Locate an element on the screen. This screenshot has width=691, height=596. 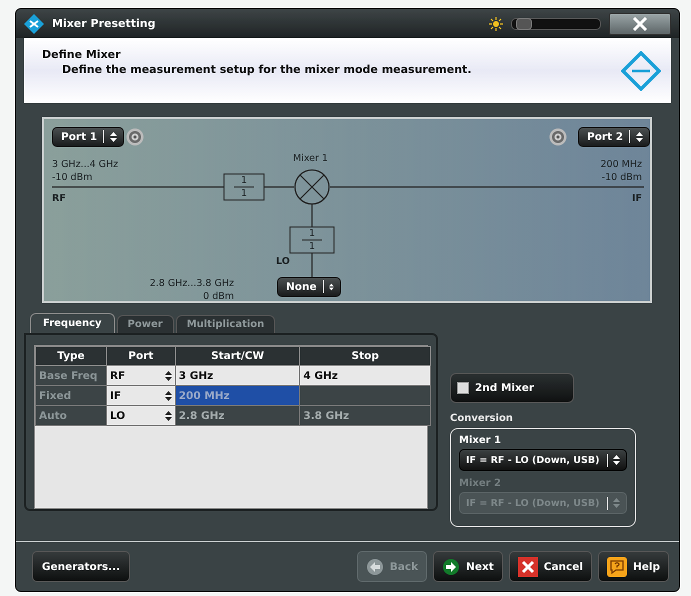
lo-power: 0 dBm is located at coordinates (218, 296).